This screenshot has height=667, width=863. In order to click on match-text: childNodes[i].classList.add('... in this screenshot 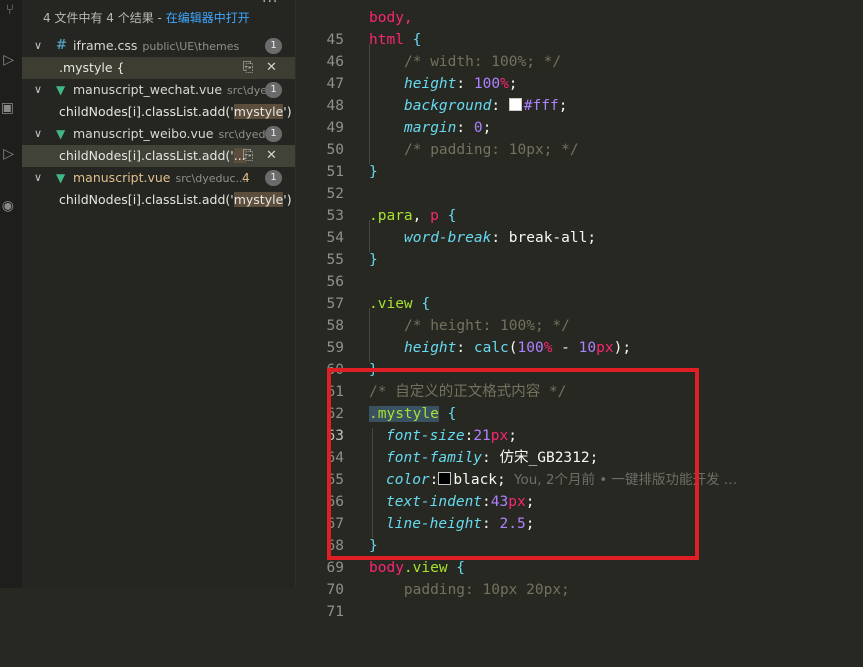, I will do `click(152, 156)`.